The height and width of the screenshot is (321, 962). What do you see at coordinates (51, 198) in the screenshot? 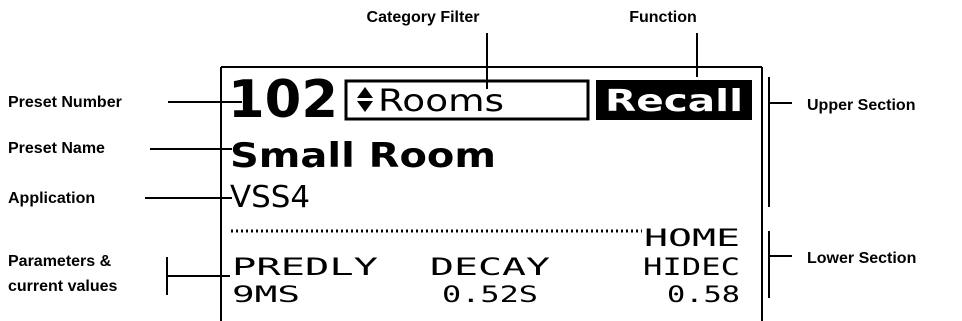
I see `callout-application: Application` at bounding box center [51, 198].